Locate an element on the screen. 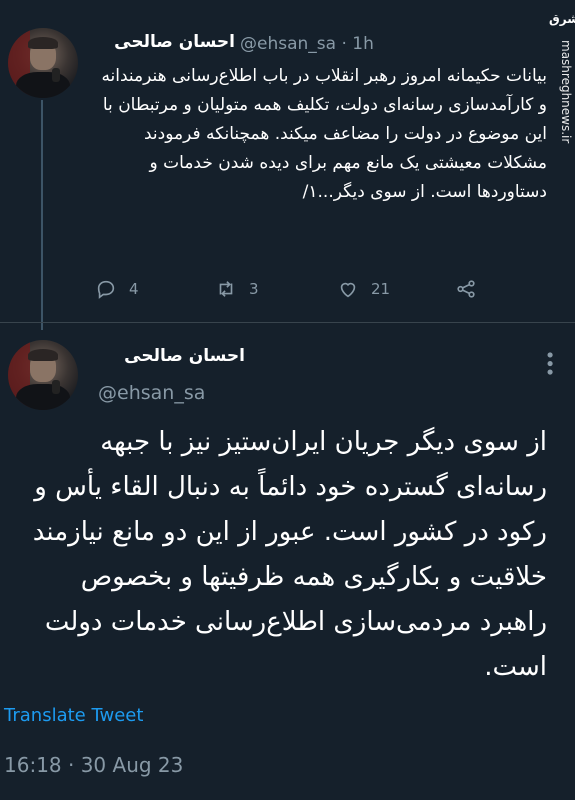 This screenshot has width=575, height=800. watermark-logo: مشرق is located at coordinates (562, 19).